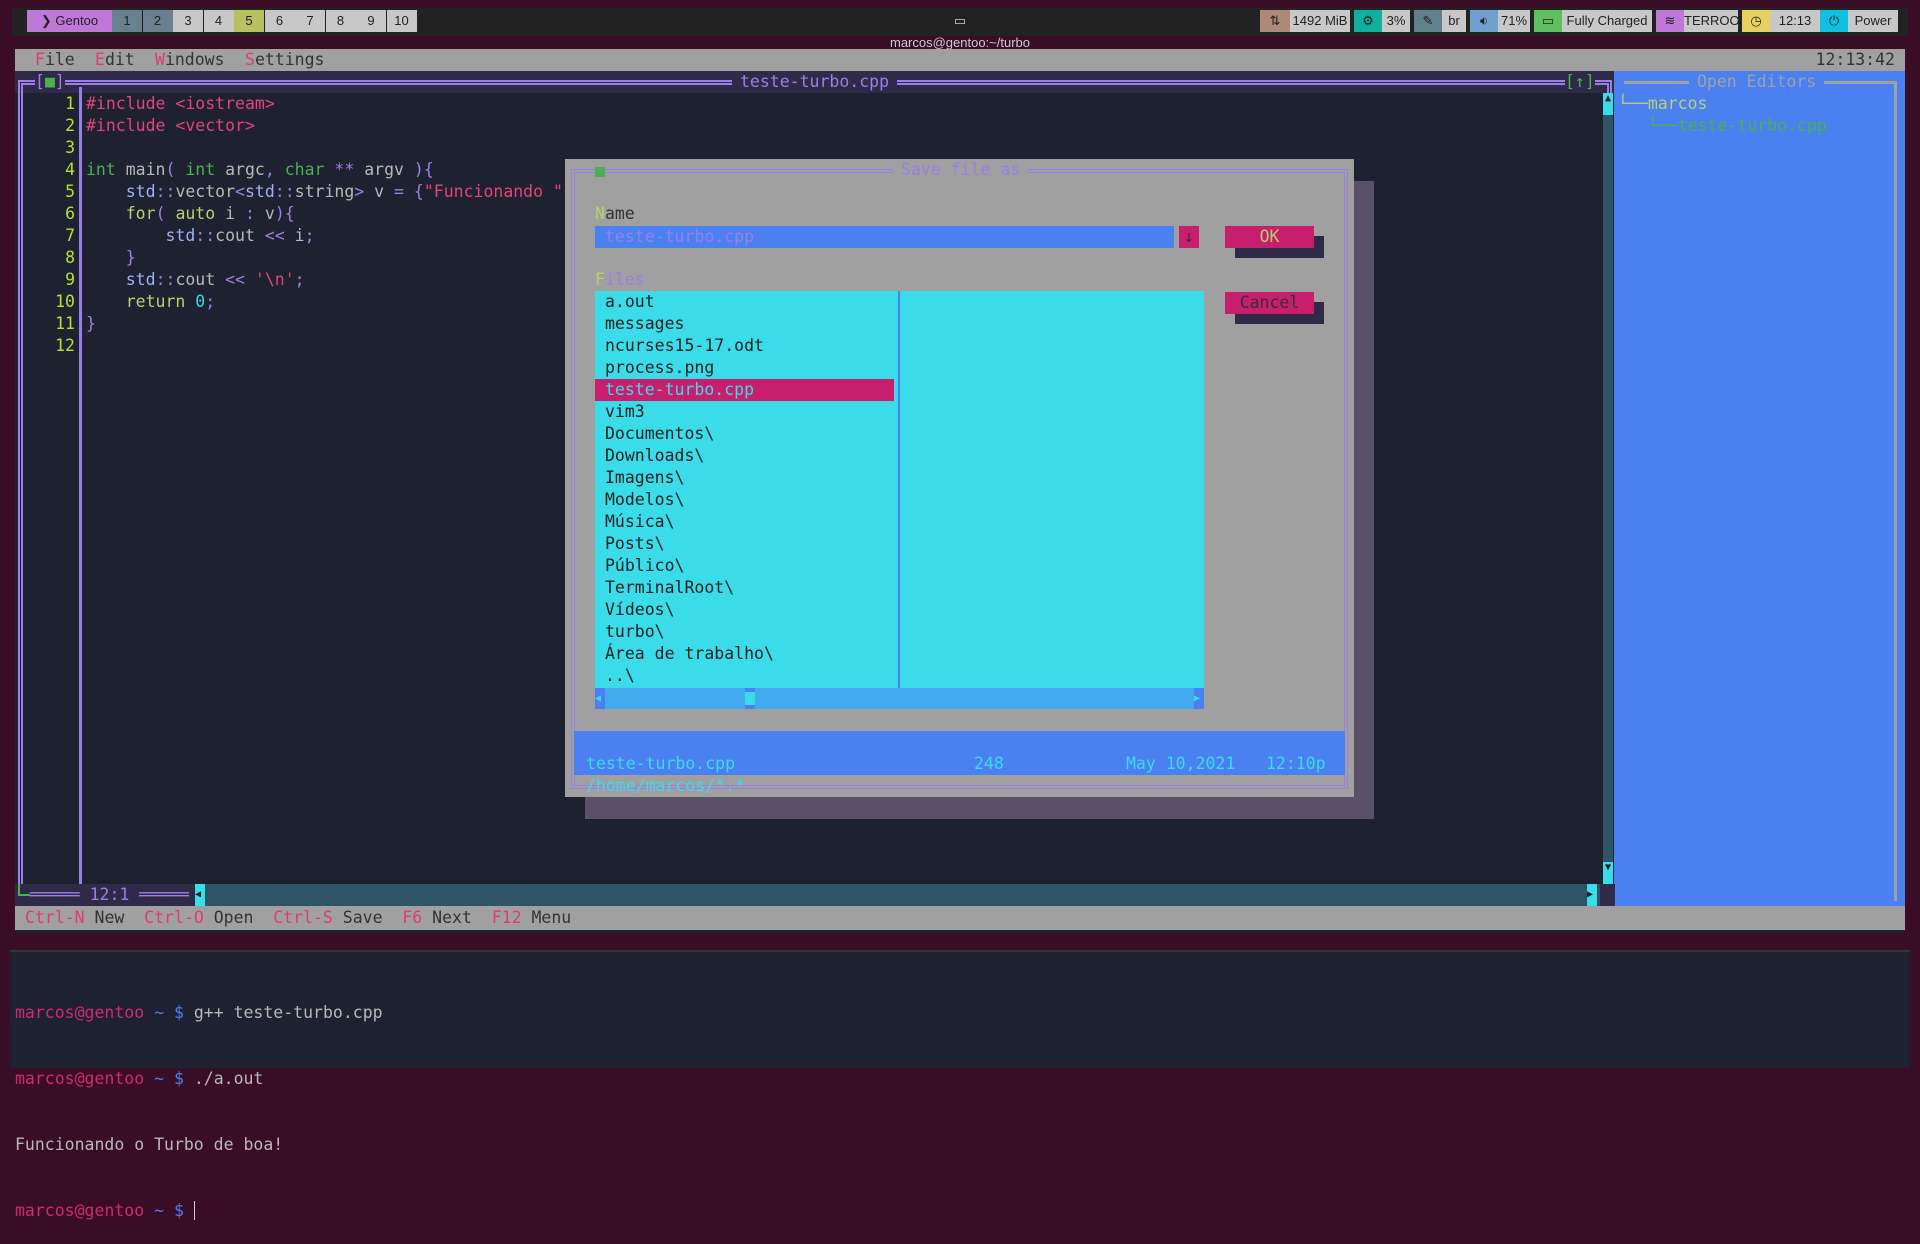 The width and height of the screenshot is (1920, 1244). What do you see at coordinates (74, 918) in the screenshot?
I see `shortcut-new: Ctrl-N New` at bounding box center [74, 918].